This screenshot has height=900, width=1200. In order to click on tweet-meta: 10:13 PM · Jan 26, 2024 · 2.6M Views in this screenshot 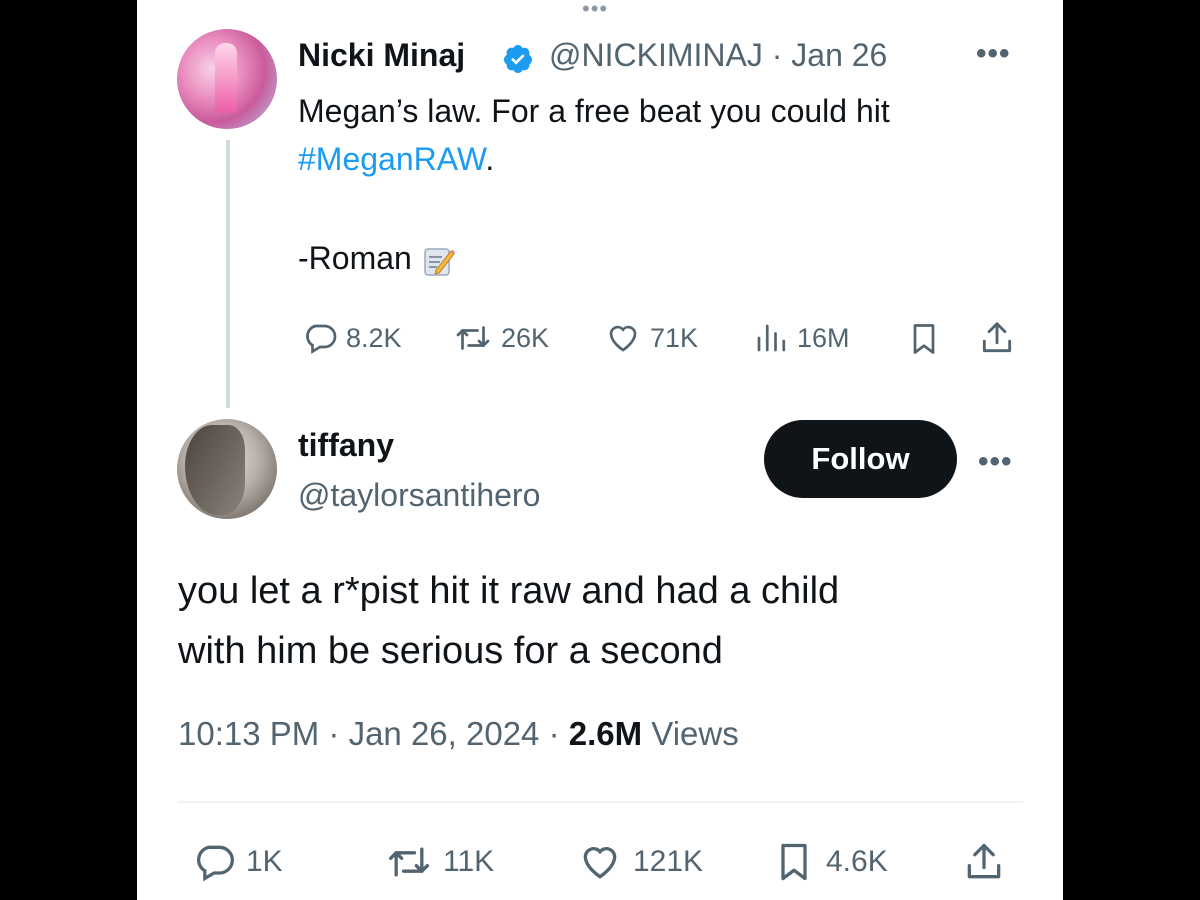, I will do `click(458, 734)`.